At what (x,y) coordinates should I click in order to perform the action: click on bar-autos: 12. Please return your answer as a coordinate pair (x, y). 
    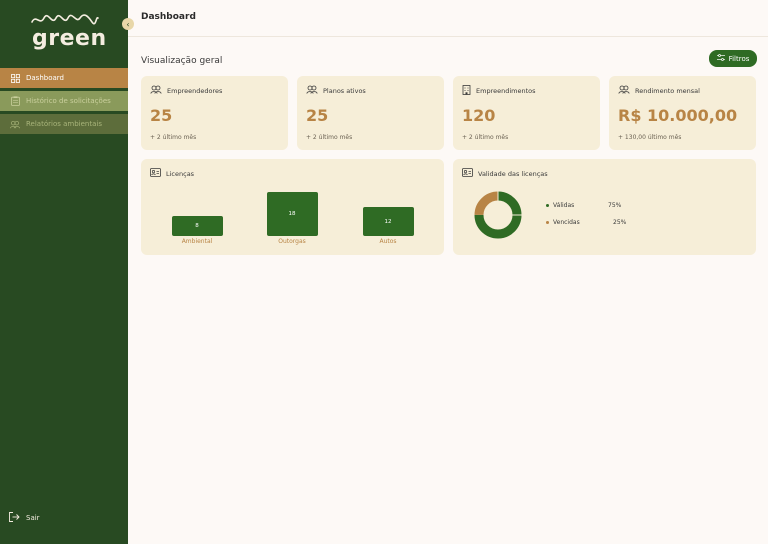
    Looking at the image, I should click on (388, 221).